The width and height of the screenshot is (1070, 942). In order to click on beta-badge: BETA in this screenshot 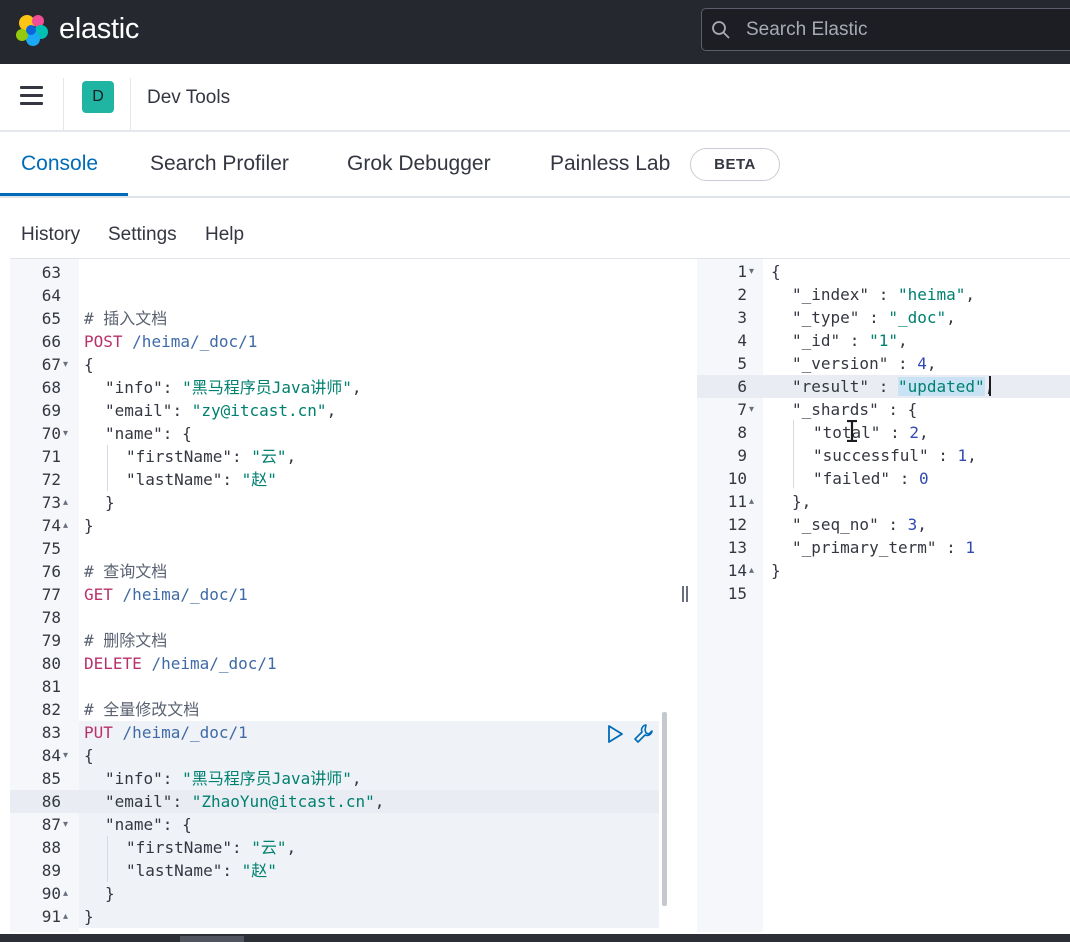, I will do `click(735, 164)`.